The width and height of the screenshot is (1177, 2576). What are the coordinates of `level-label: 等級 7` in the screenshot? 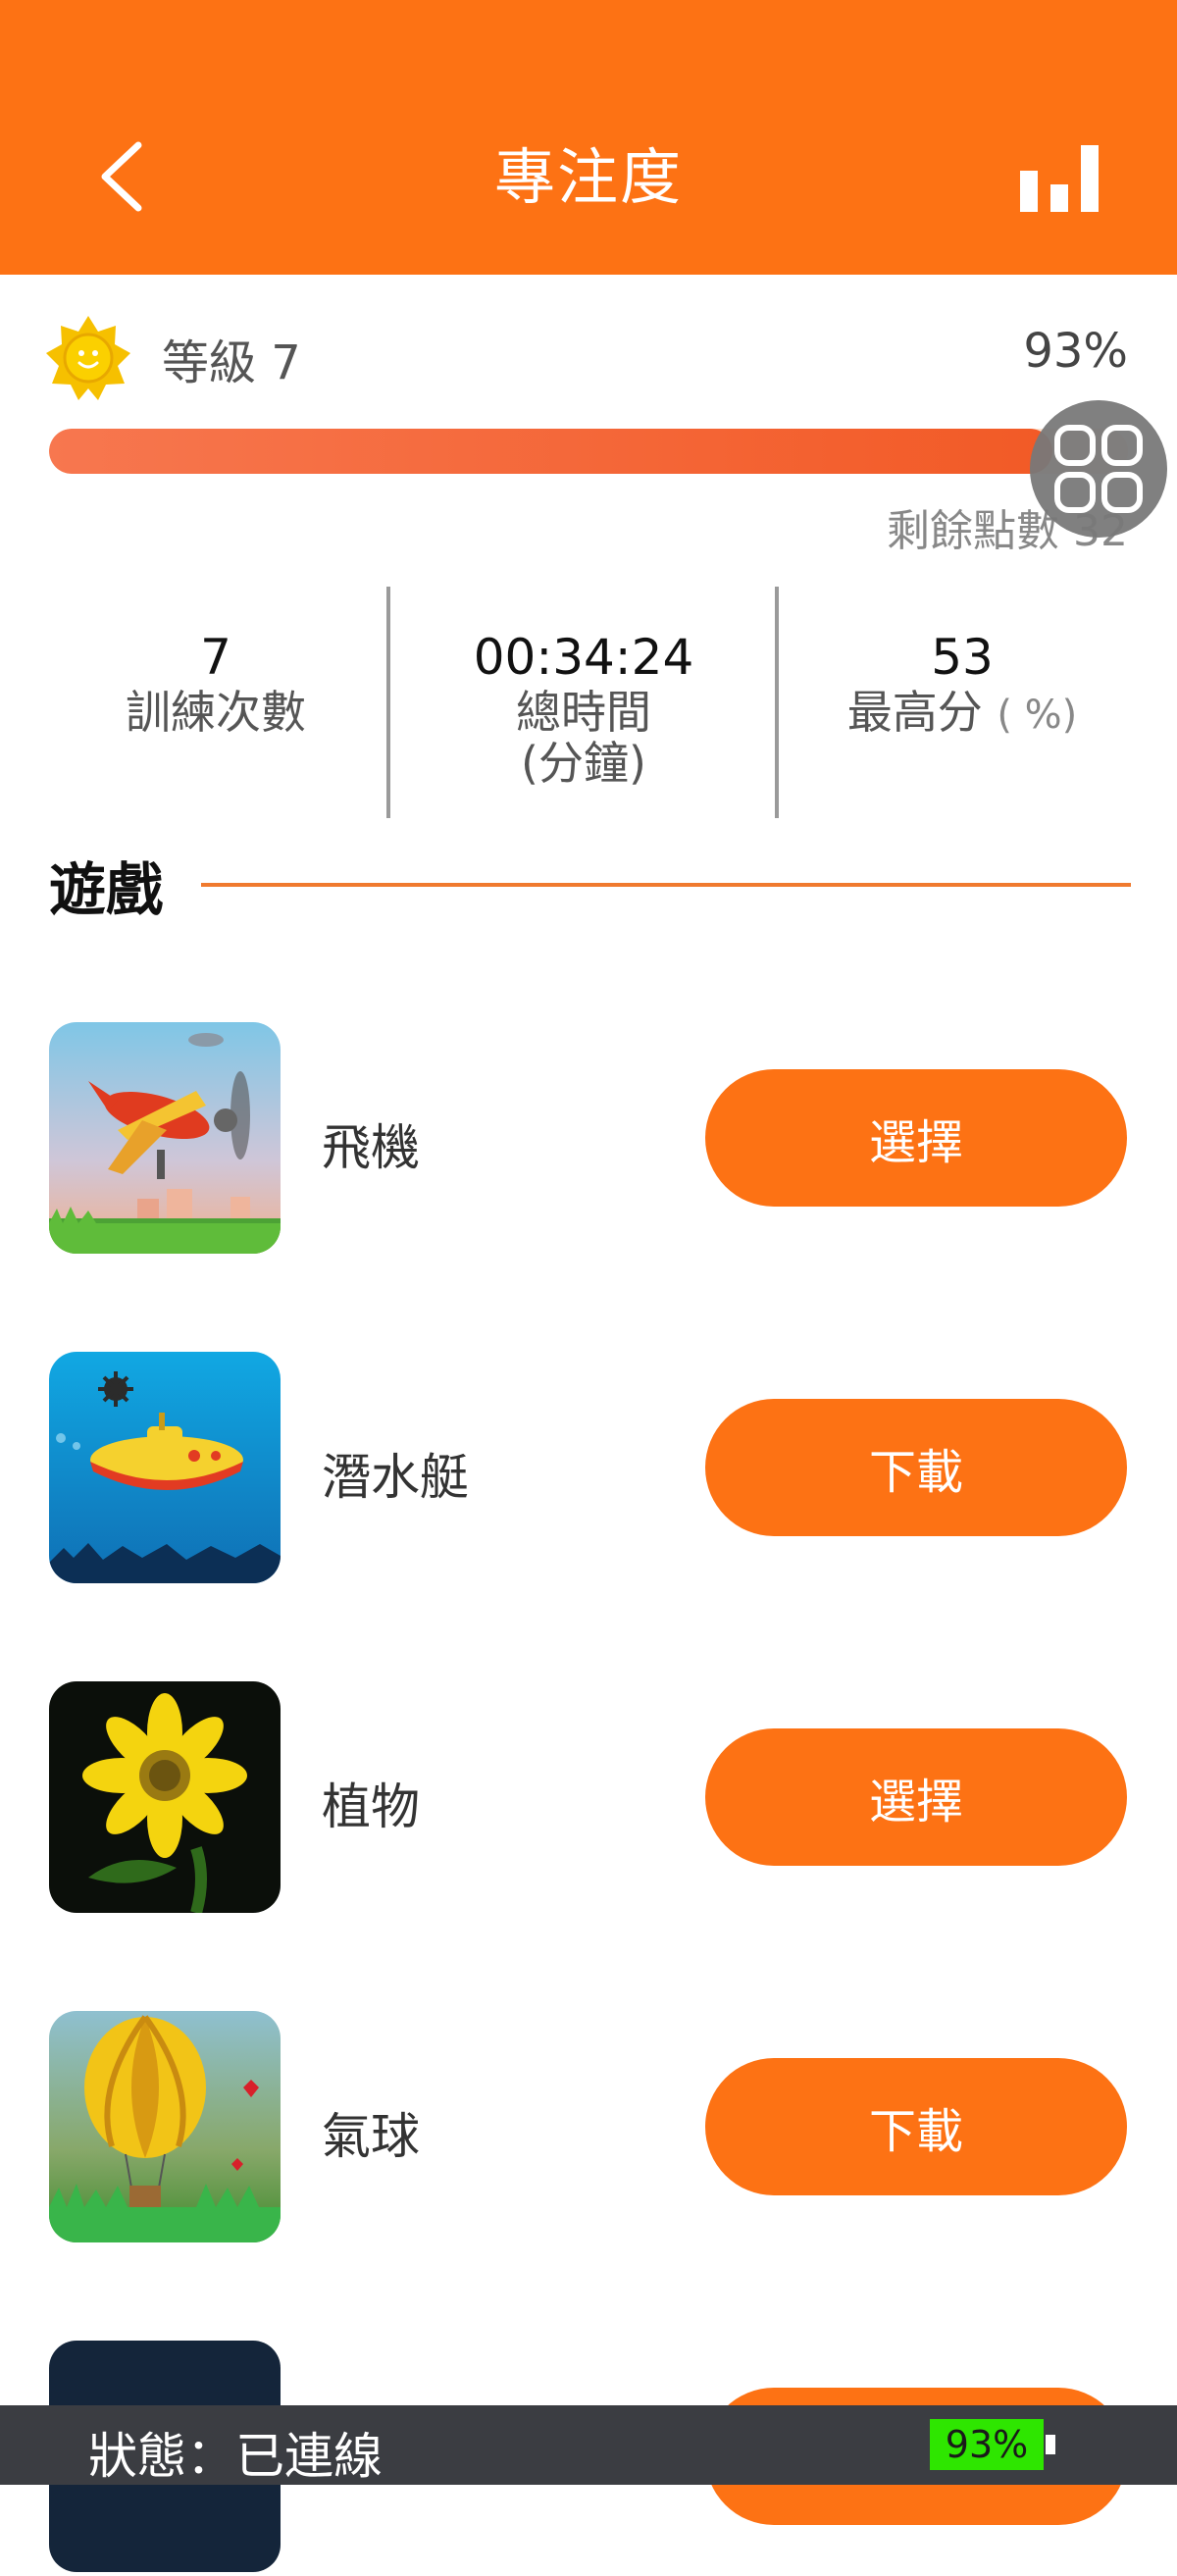 It's located at (231, 362).